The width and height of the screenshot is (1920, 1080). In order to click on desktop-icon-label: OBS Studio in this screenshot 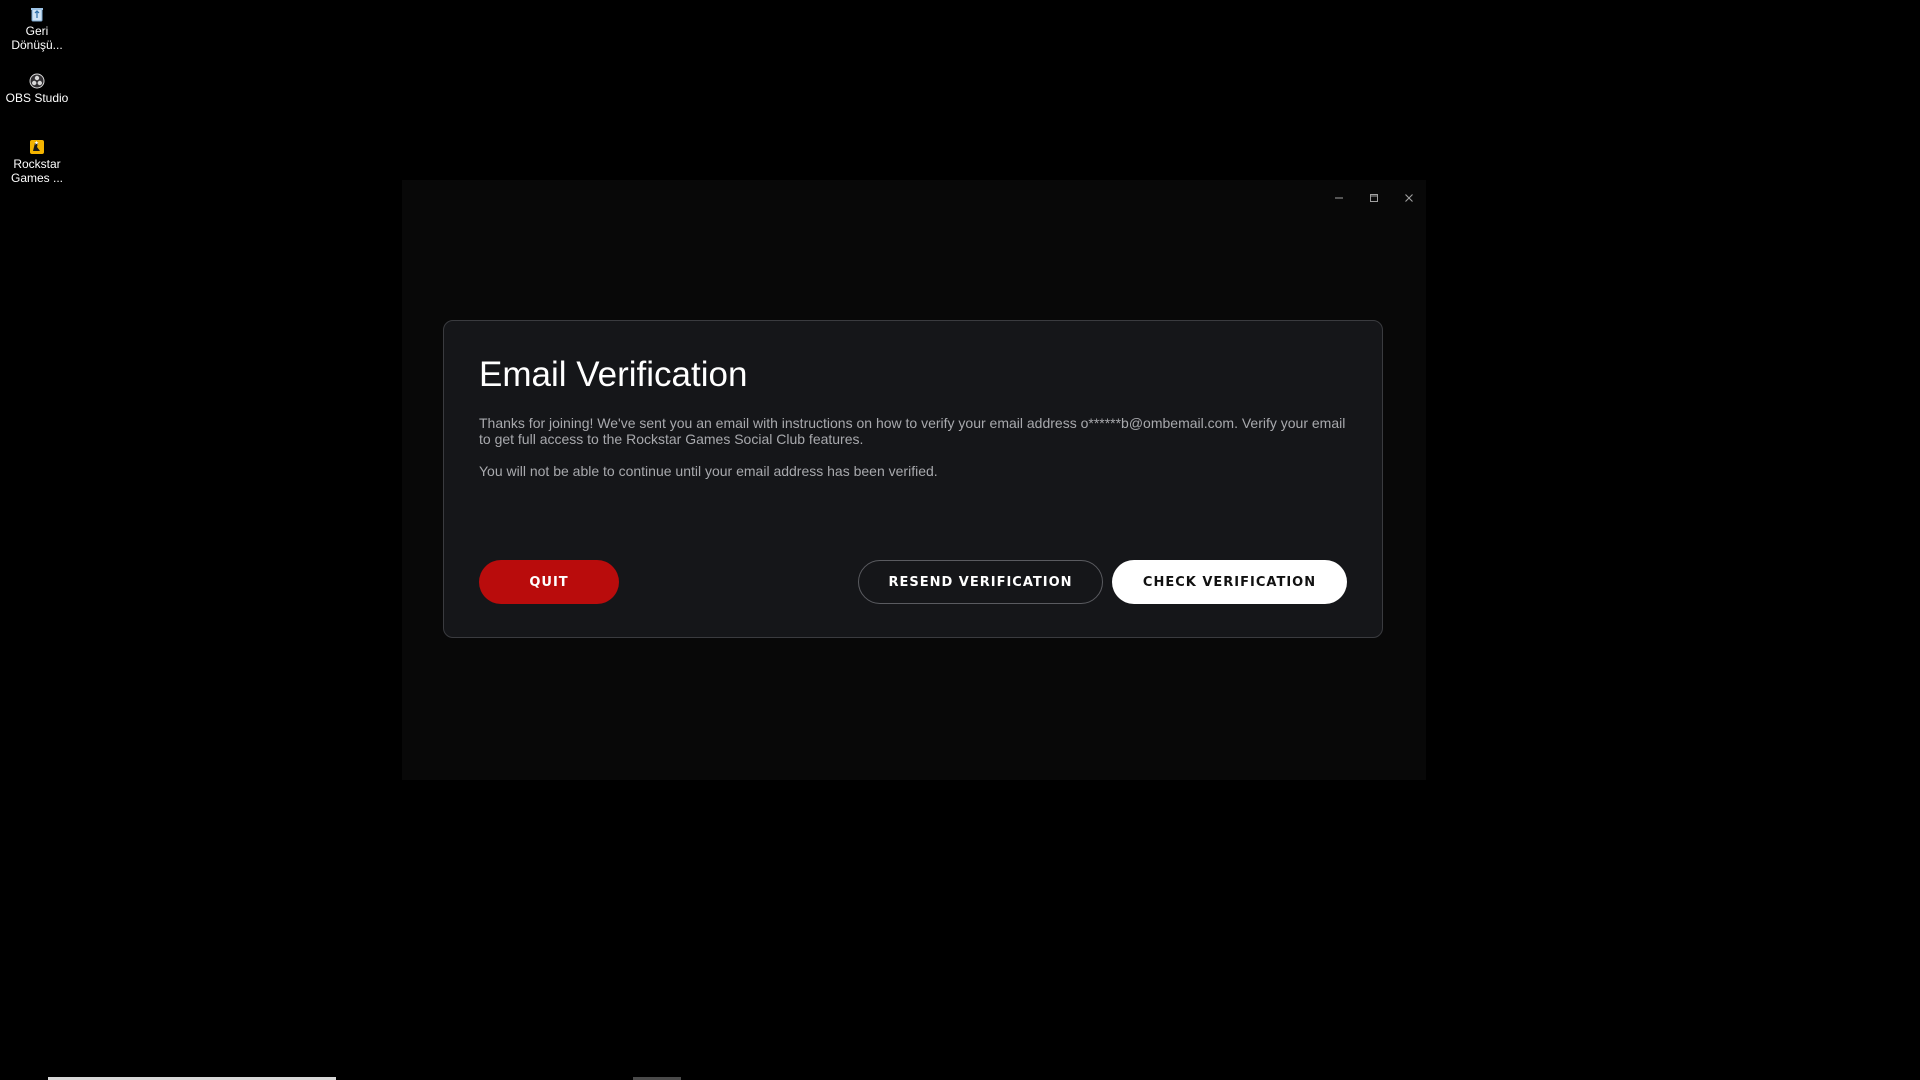, I will do `click(37, 98)`.